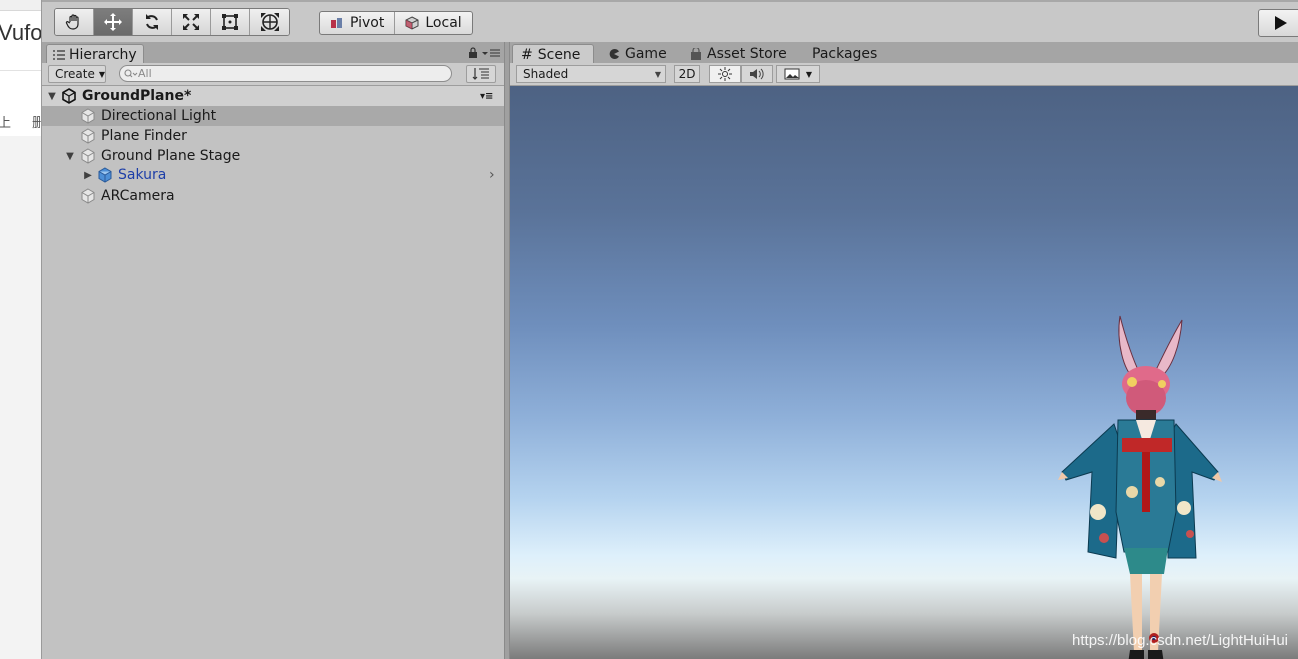  I want to click on scale-tool-button, so click(191, 22).